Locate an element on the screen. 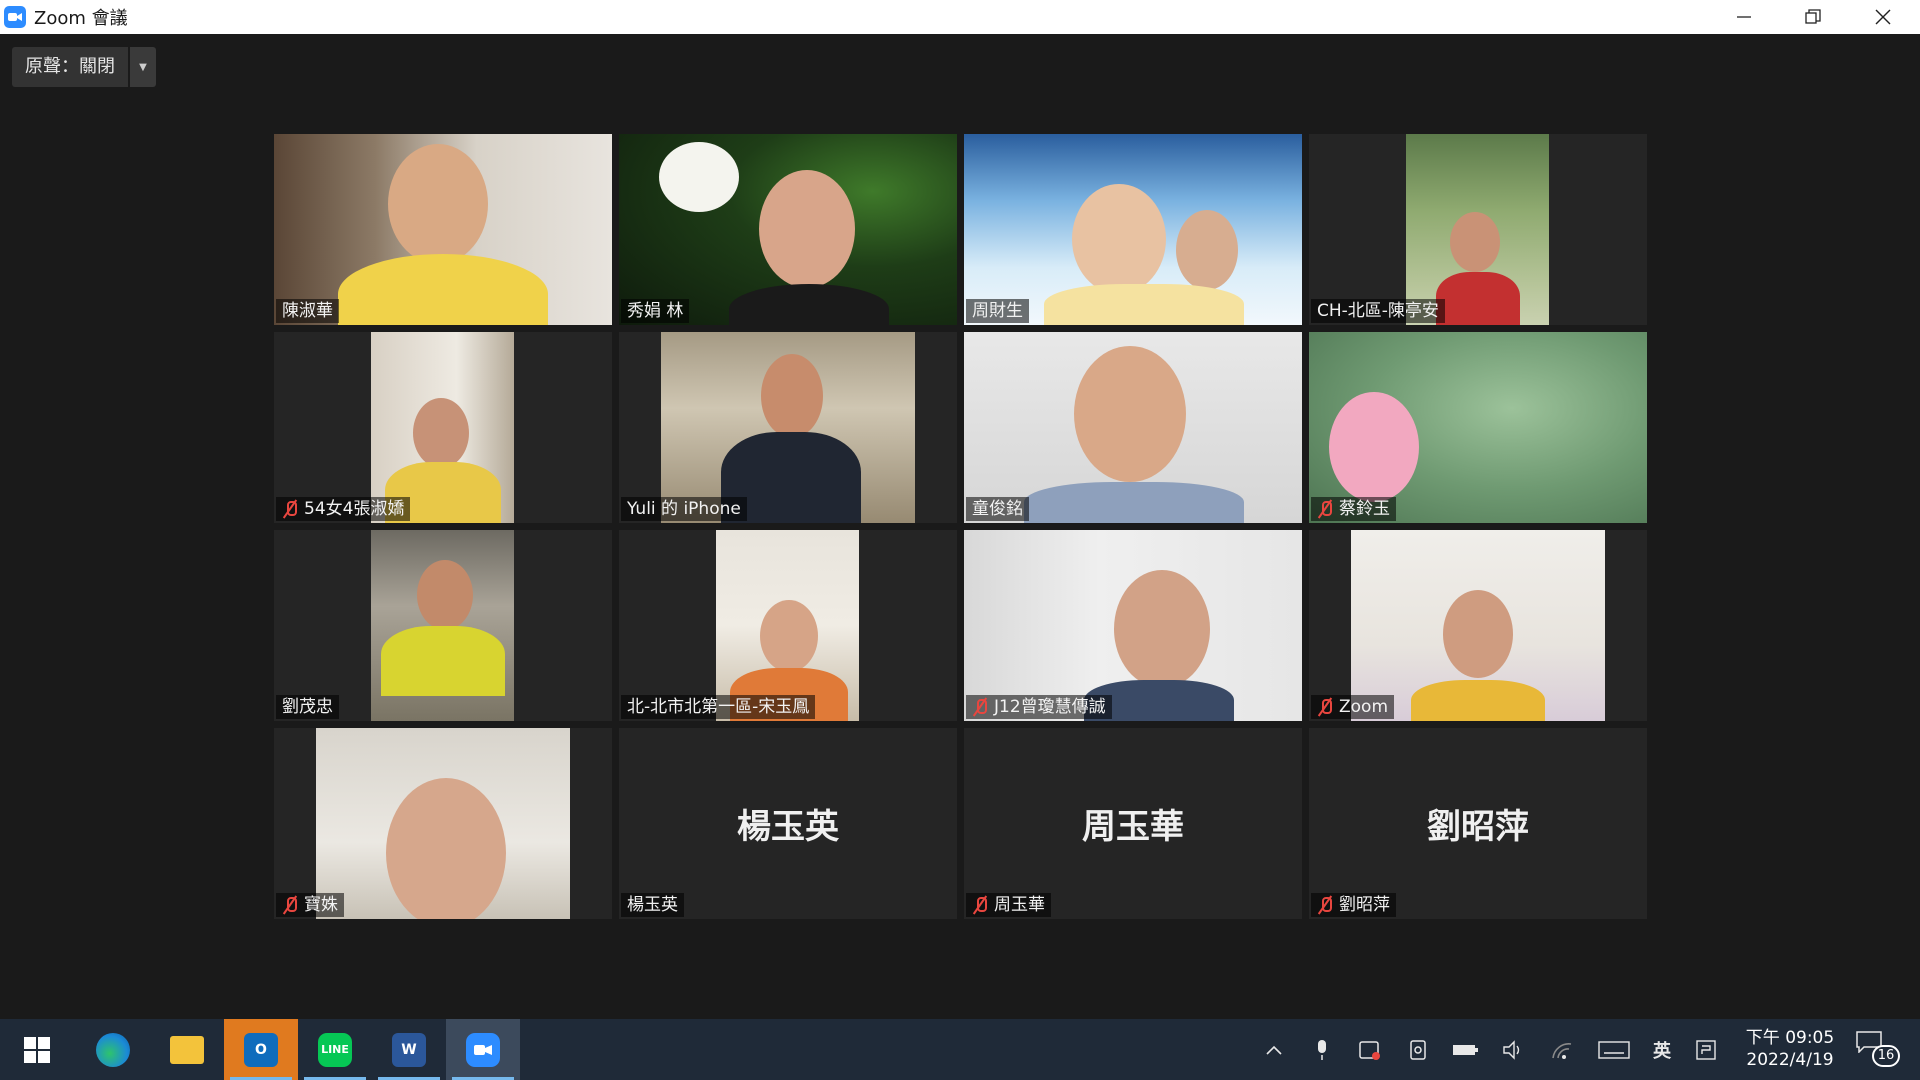 This screenshot has width=1920, height=1080. microphone-tray-button is located at coordinates (1322, 1049).